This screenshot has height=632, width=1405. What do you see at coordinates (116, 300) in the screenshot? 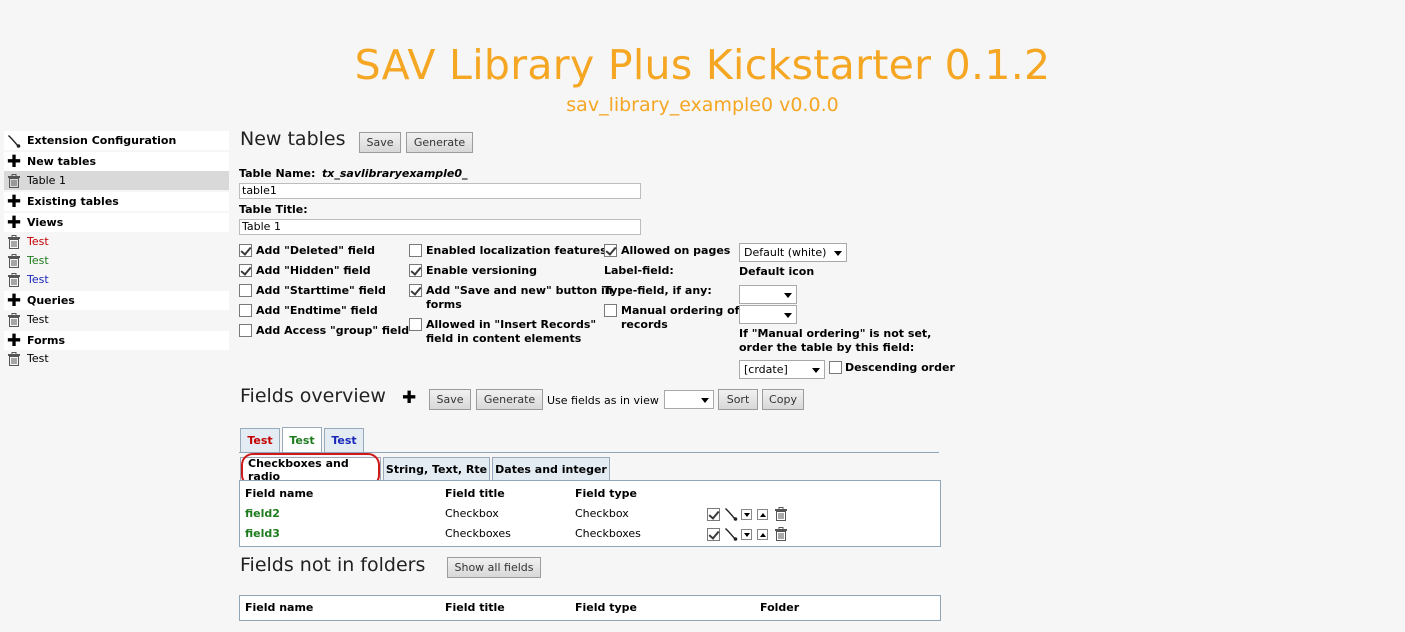
I see `sidebar-item-queries: ✚ Queries` at bounding box center [116, 300].